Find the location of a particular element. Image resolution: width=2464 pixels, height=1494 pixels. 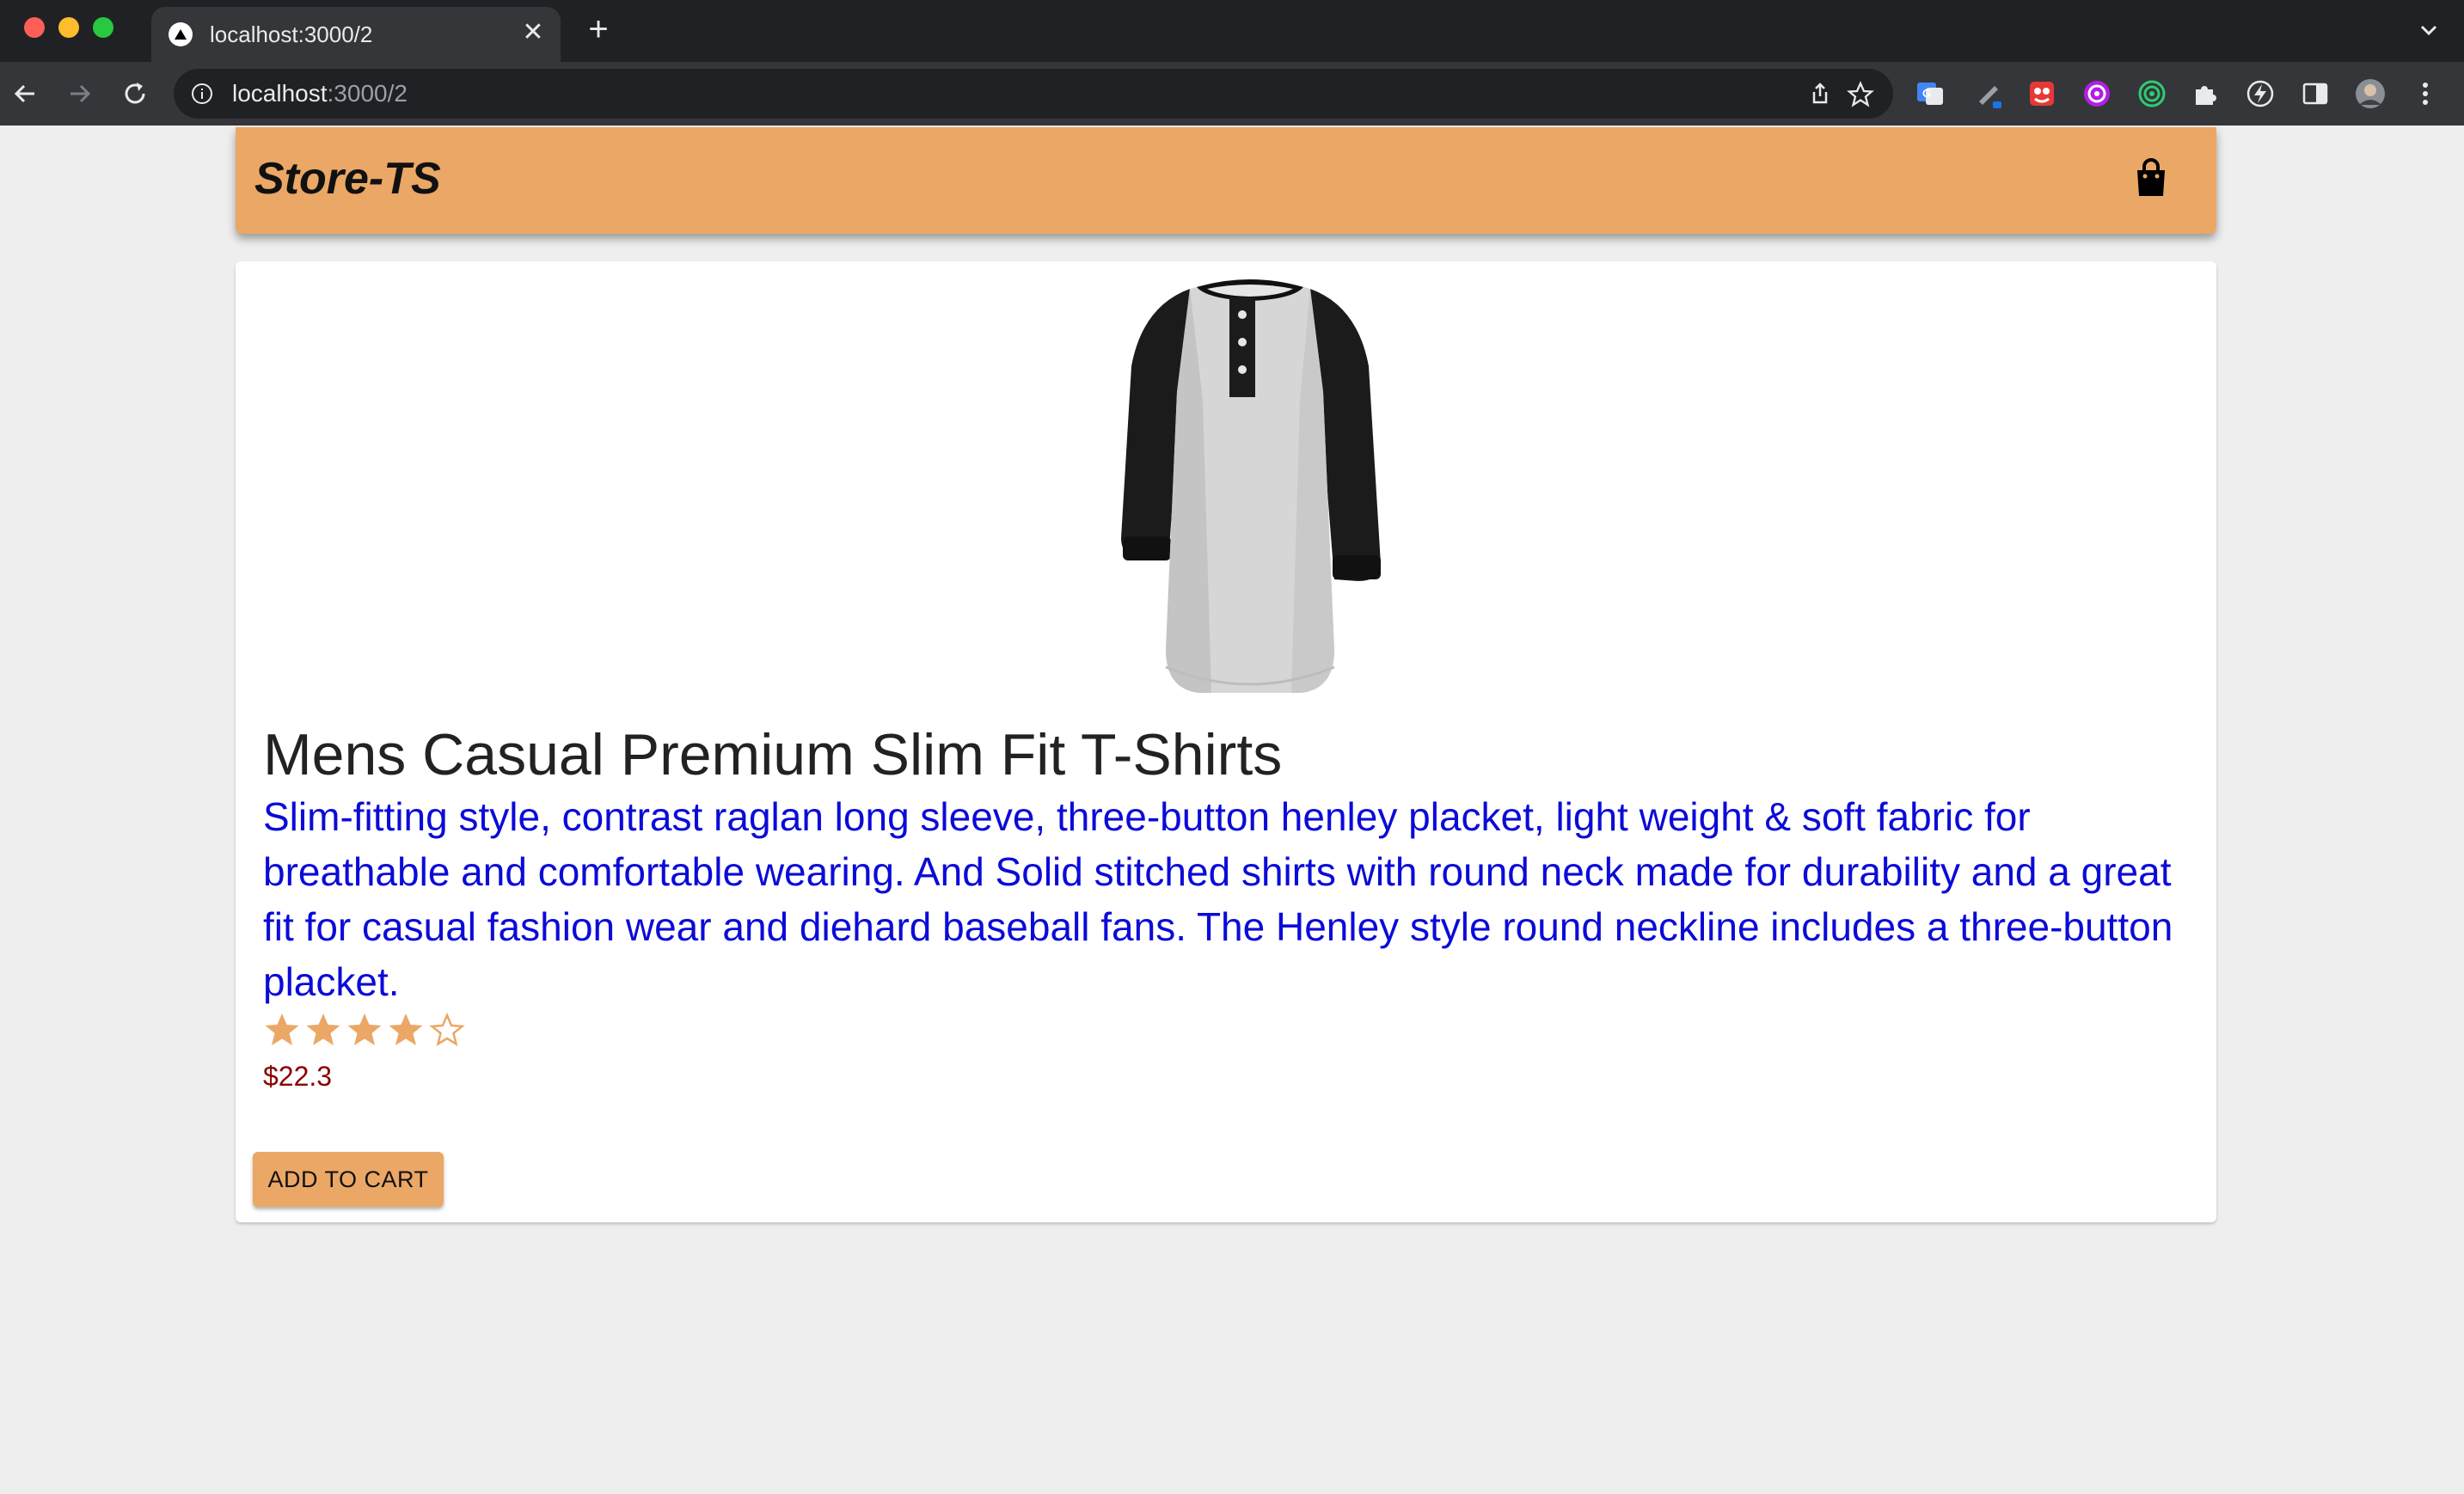

lightning-extension-icon is located at coordinates (2260, 93).